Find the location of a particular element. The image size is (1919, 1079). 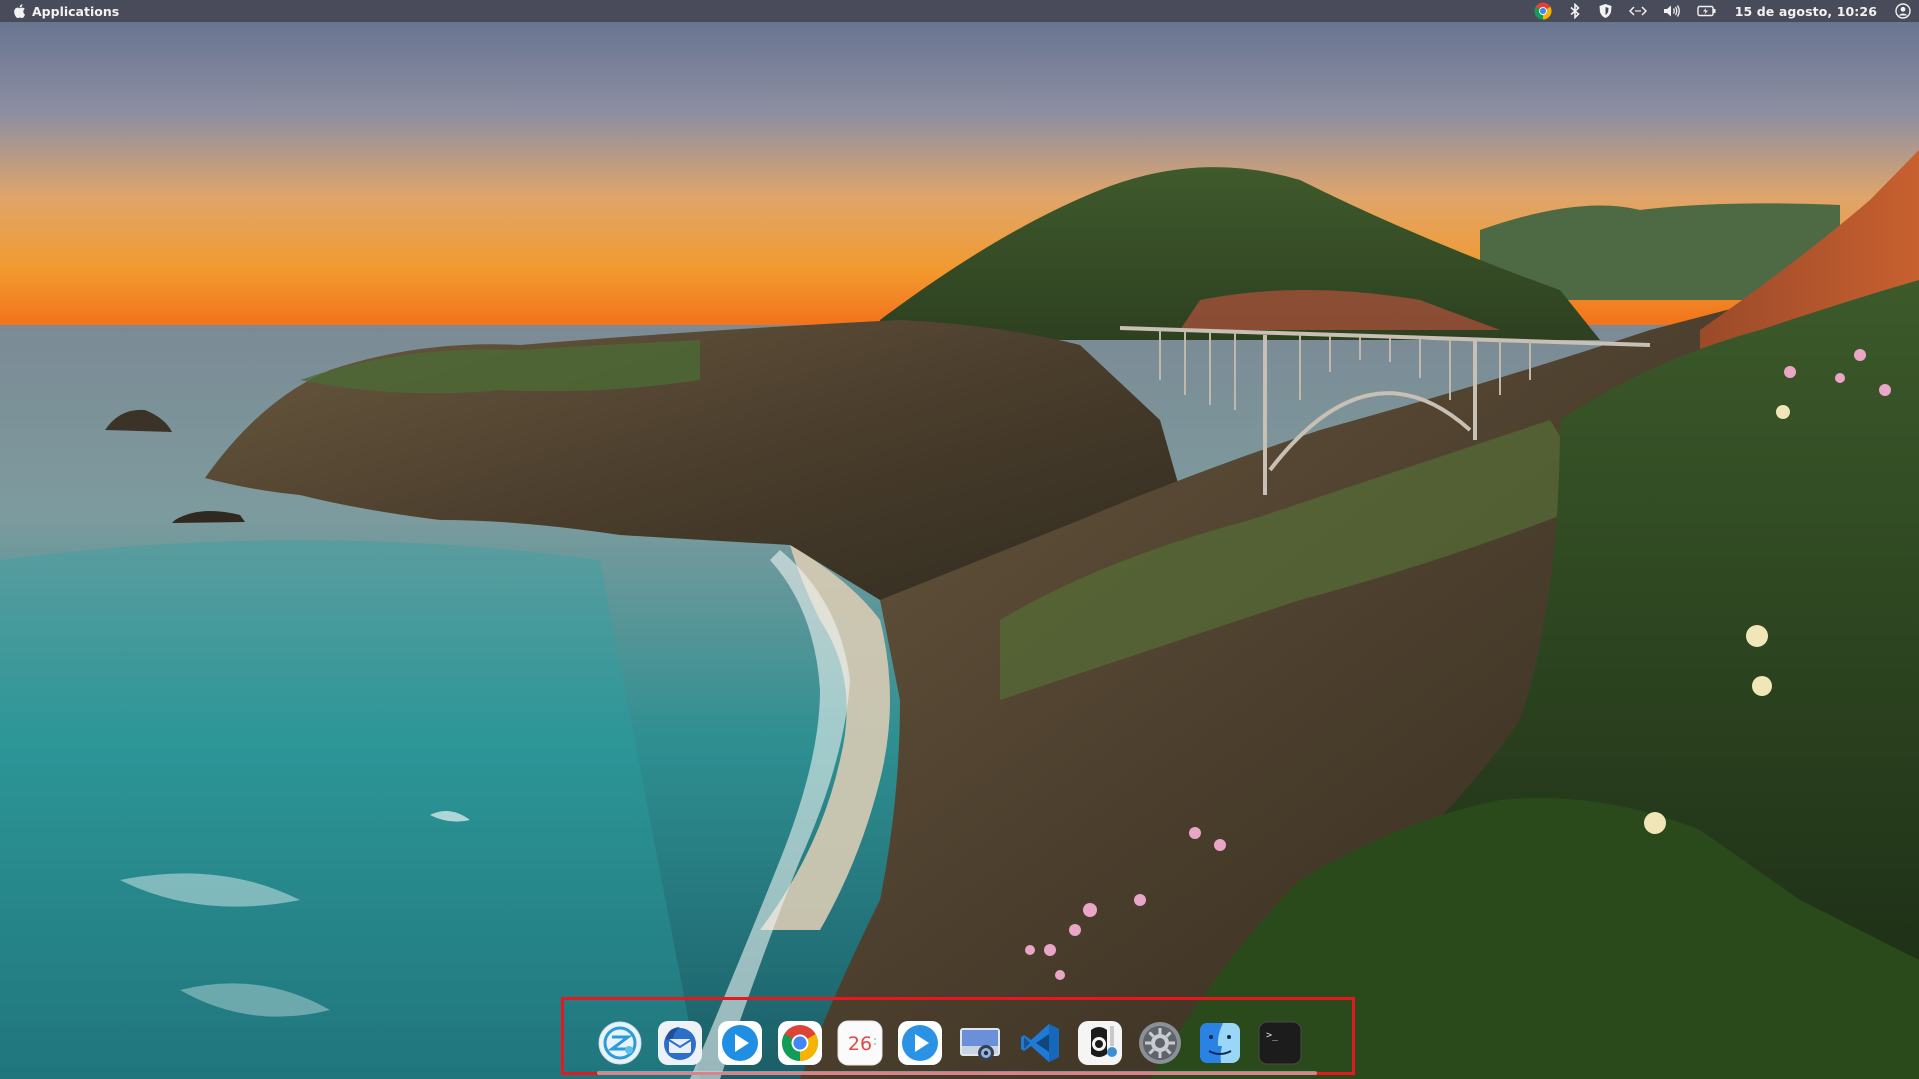

calendar-day-label: 26 is located at coordinates (860, 1044).